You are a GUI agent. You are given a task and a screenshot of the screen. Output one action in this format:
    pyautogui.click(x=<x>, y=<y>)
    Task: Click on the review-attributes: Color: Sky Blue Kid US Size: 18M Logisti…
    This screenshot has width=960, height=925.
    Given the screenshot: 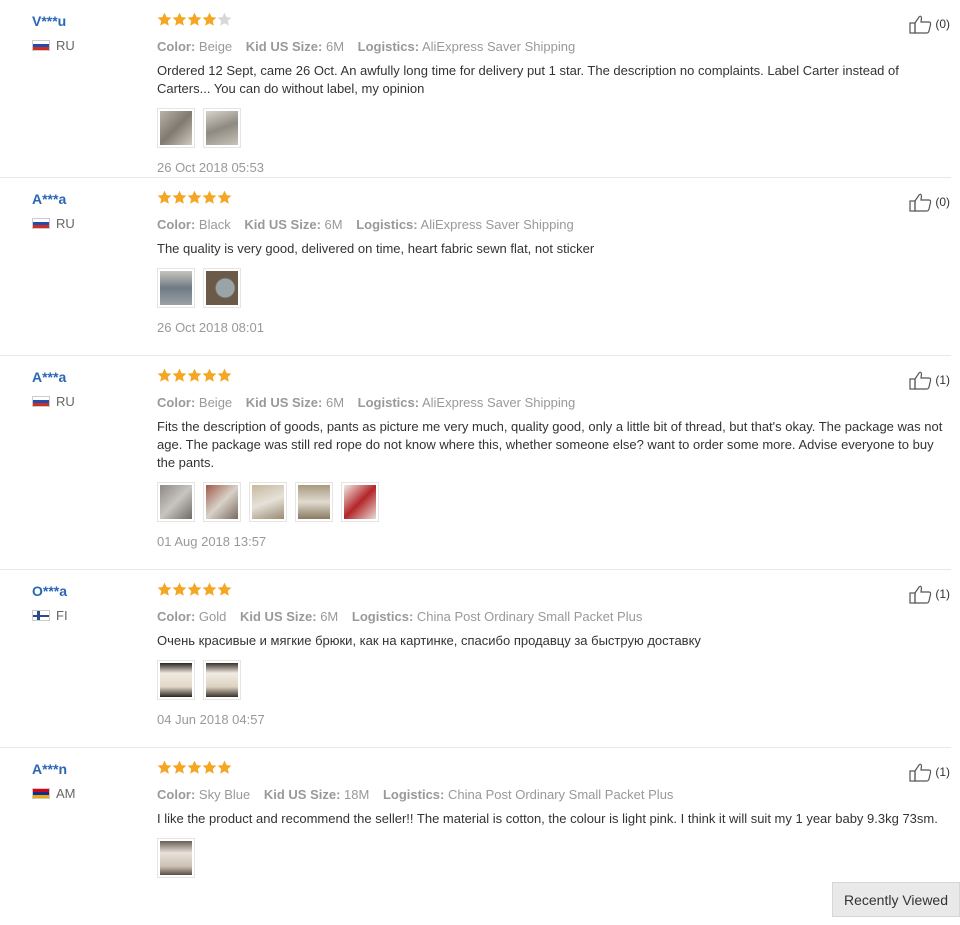 What is the action you would take?
    pyautogui.click(x=552, y=795)
    